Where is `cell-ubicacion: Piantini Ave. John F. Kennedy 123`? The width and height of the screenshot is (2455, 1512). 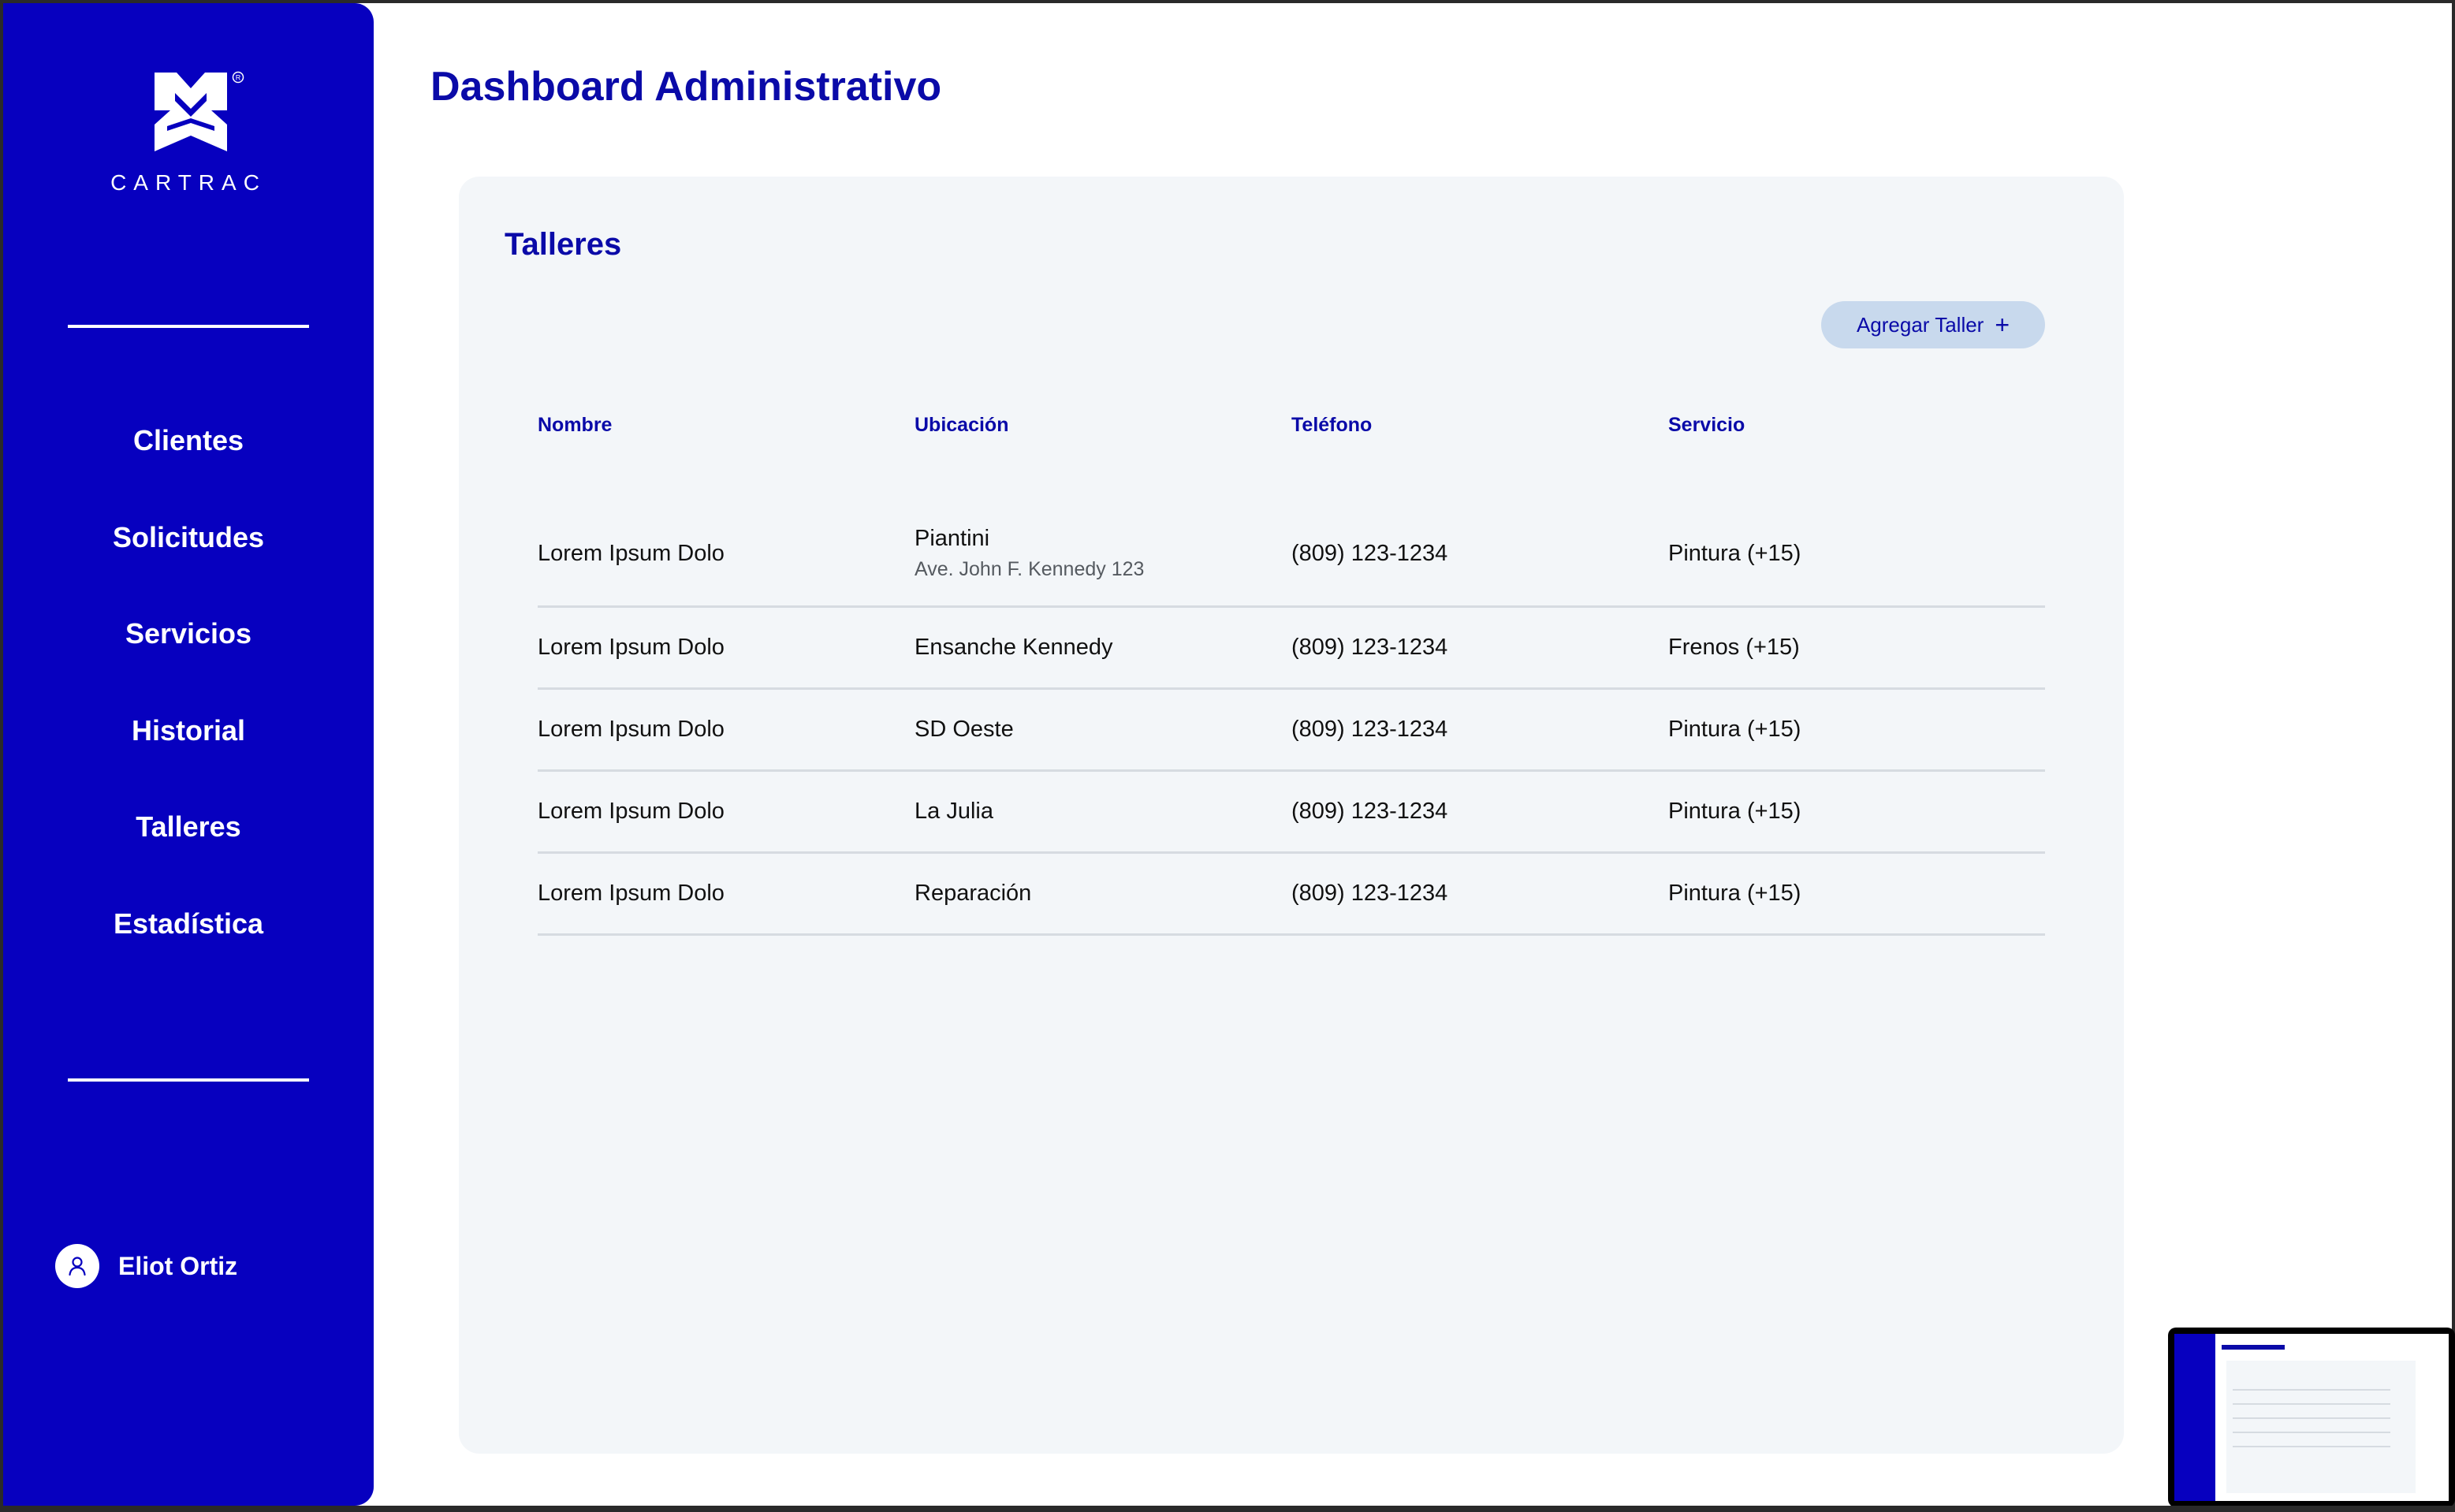
cell-ubicacion: Piantini Ave. John F. Kennedy 123 is located at coordinates (1103, 553).